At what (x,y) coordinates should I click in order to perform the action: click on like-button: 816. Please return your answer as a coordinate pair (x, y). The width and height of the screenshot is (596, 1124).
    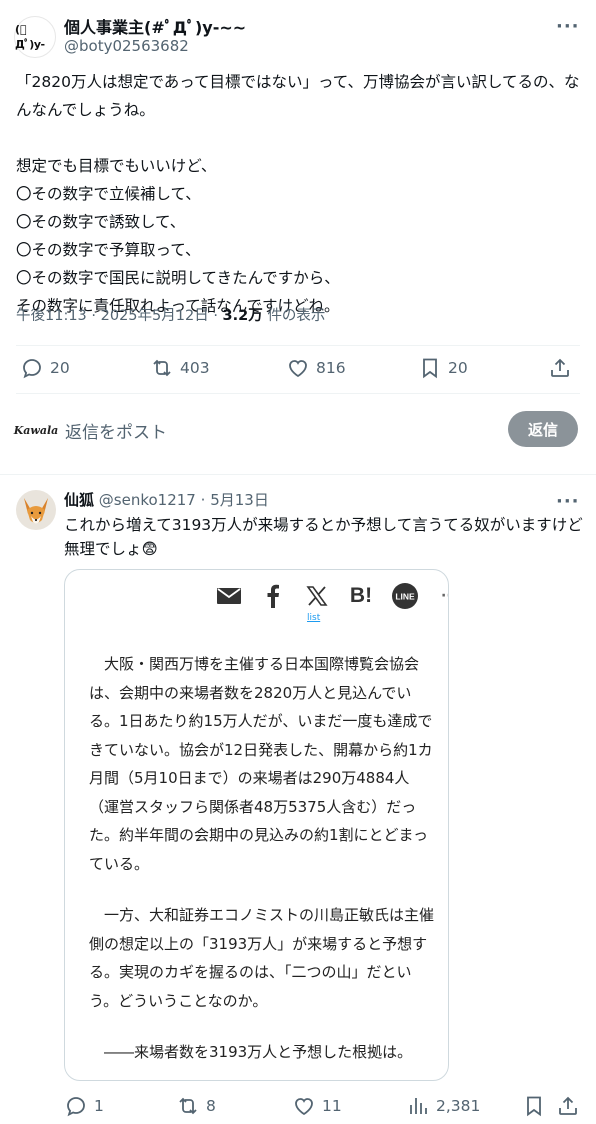
    Looking at the image, I should click on (316, 368).